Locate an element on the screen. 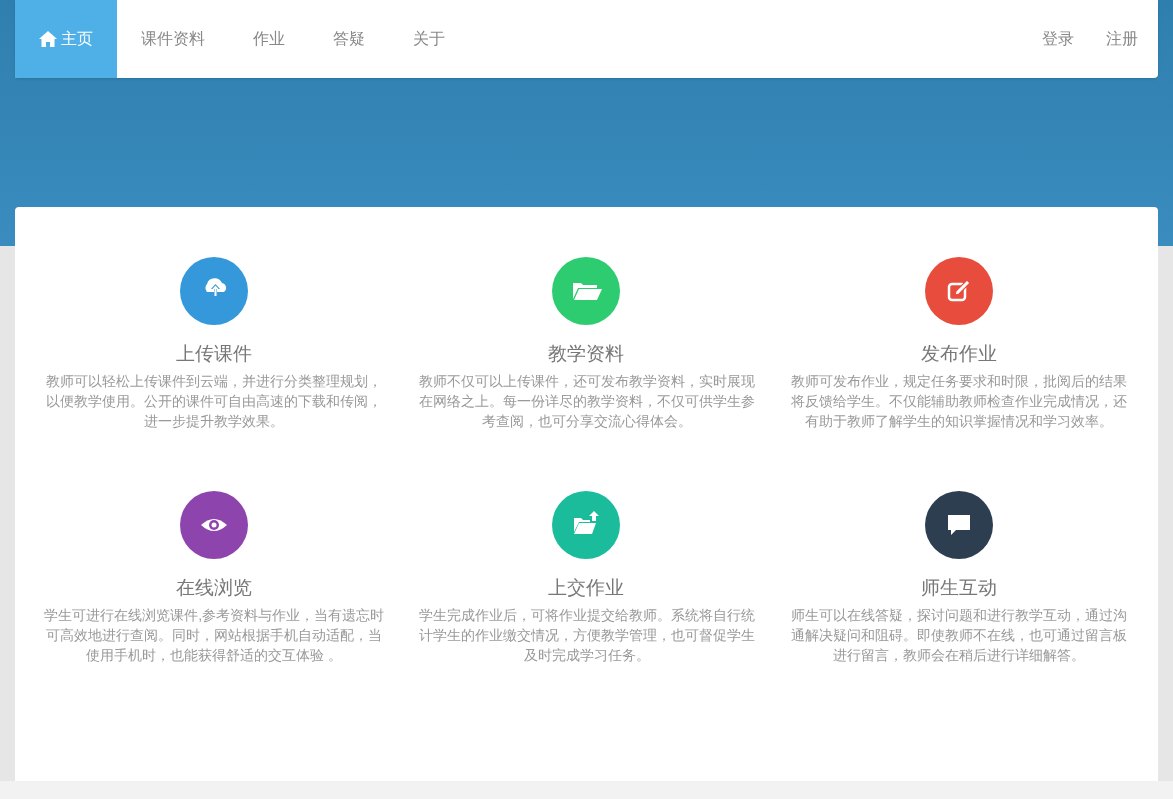 Image resolution: width=1173 pixels, height=799 pixels. account-link: 注册 is located at coordinates (1122, 39).